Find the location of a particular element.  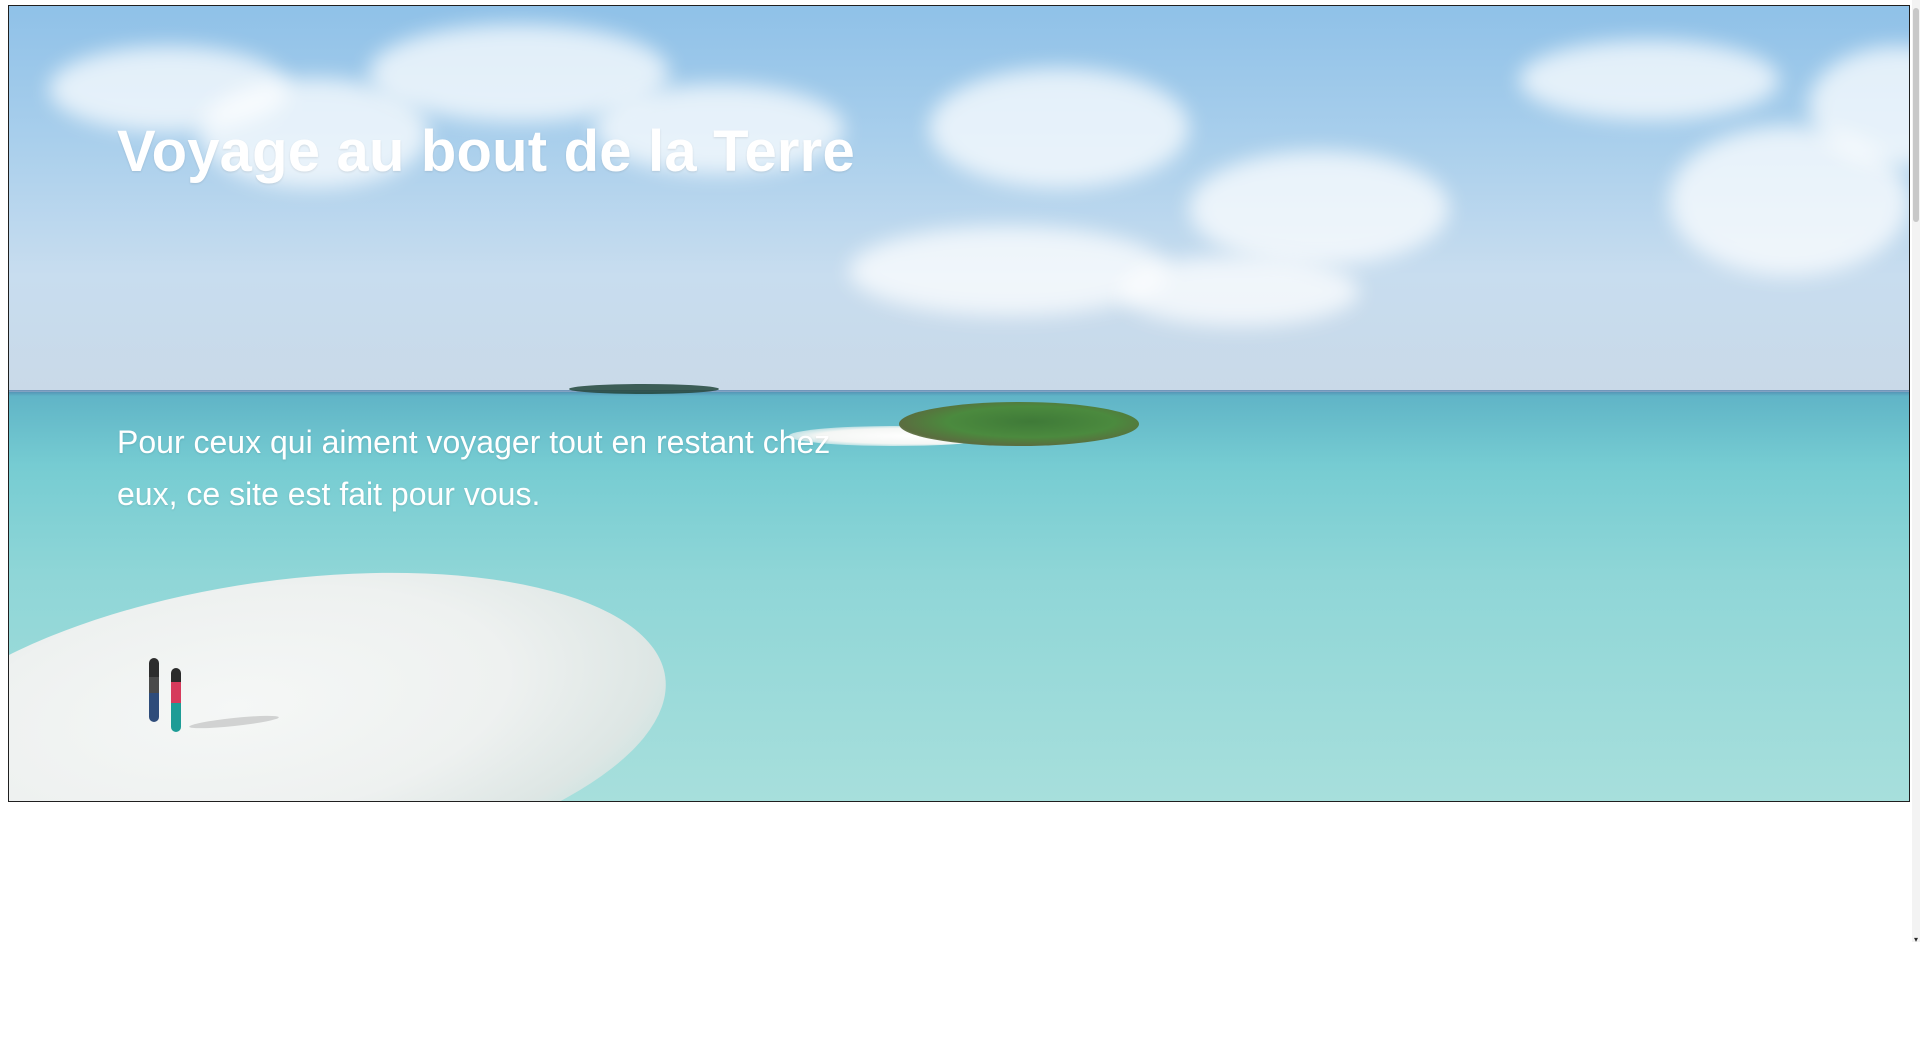

hero-title: Voyage au bout de la Terre is located at coordinates (486, 151).